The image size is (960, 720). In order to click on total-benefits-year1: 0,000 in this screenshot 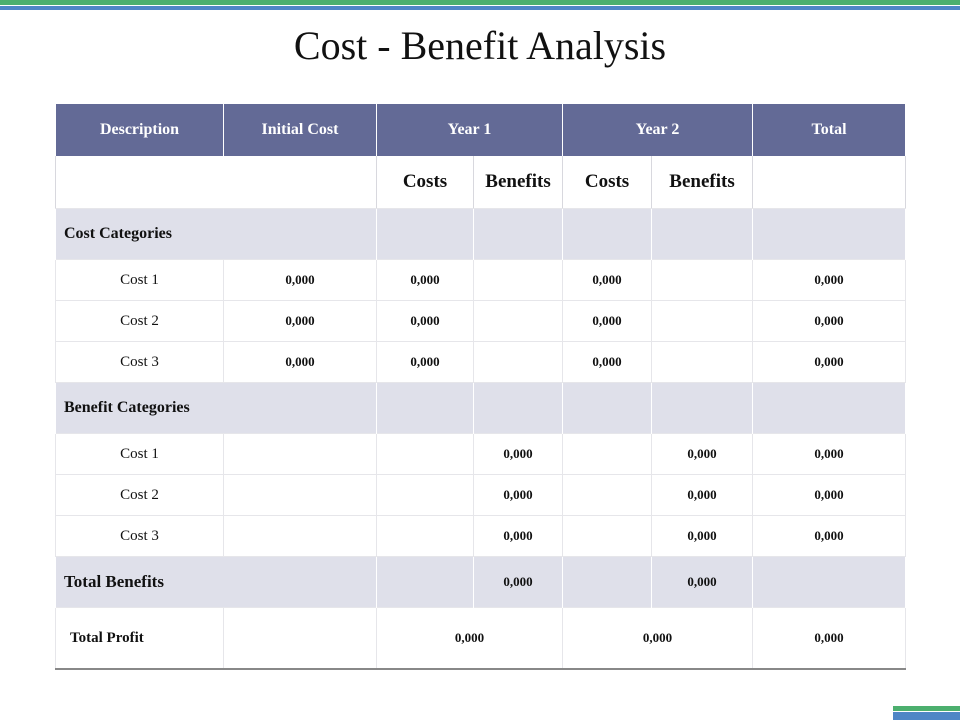, I will do `click(518, 582)`.